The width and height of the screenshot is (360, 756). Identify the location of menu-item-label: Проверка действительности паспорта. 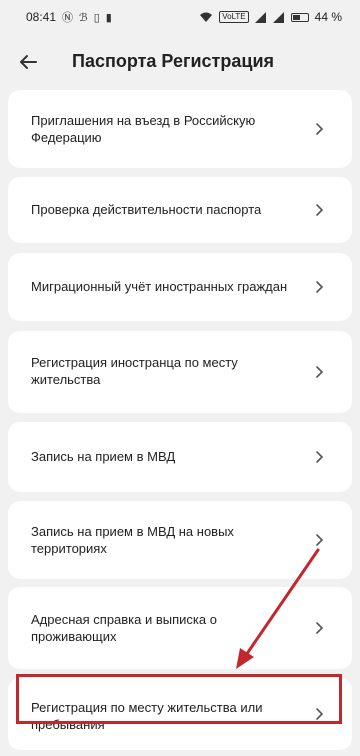
(146, 209).